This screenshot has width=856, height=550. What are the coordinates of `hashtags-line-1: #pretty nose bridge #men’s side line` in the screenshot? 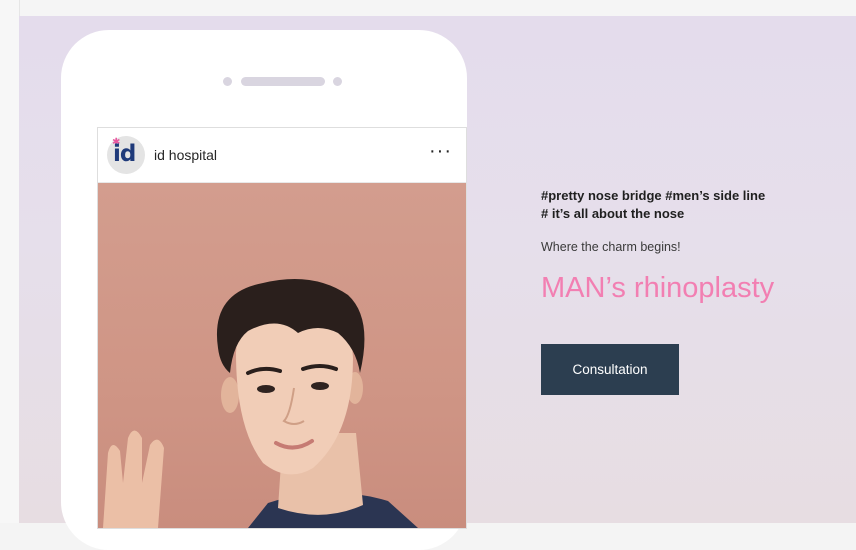 It's located at (653, 195).